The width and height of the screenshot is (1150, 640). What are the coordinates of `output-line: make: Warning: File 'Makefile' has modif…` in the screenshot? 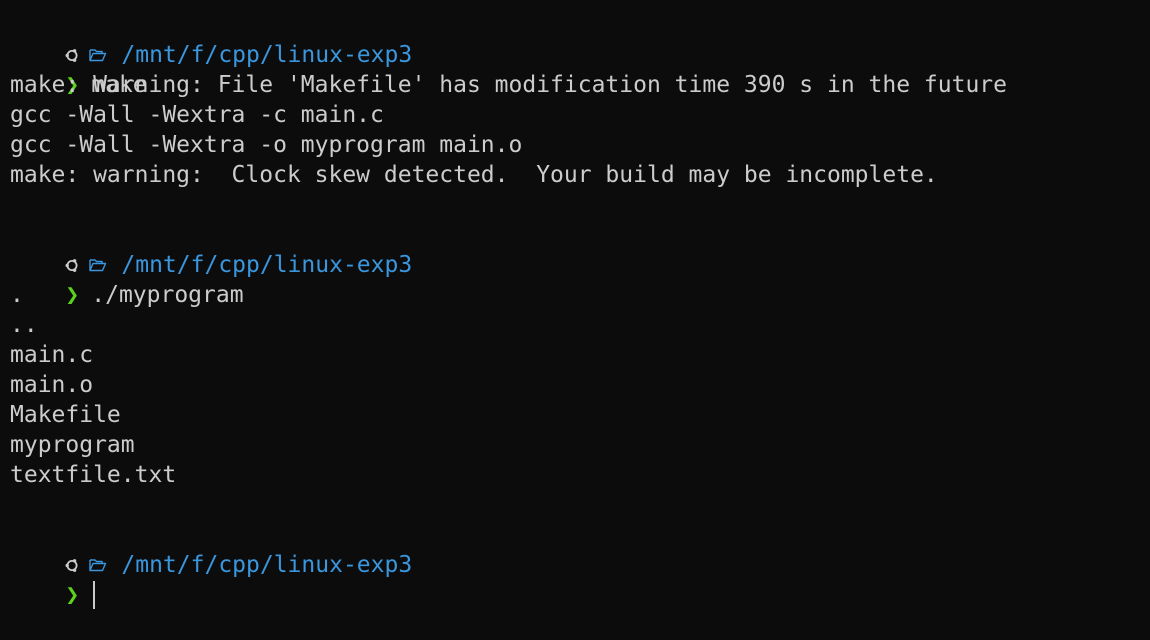 It's located at (508, 85).